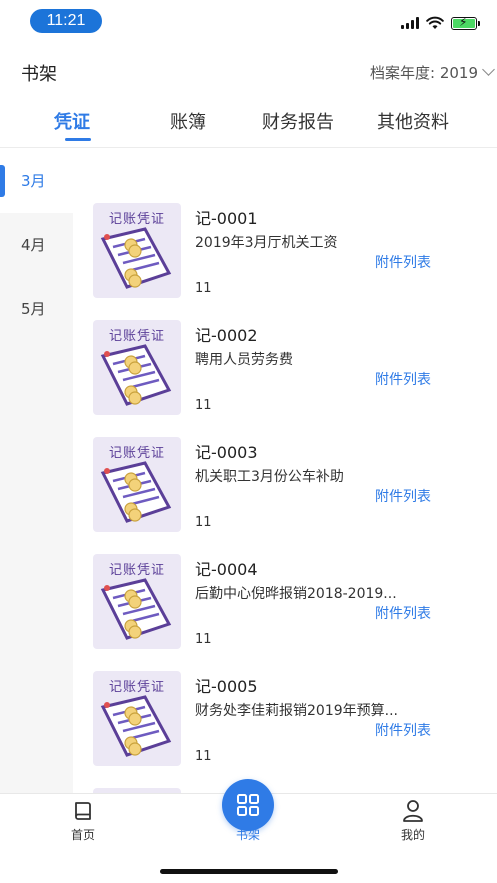 The image size is (497, 883). I want to click on battery-icon: ⚡, so click(465, 22).